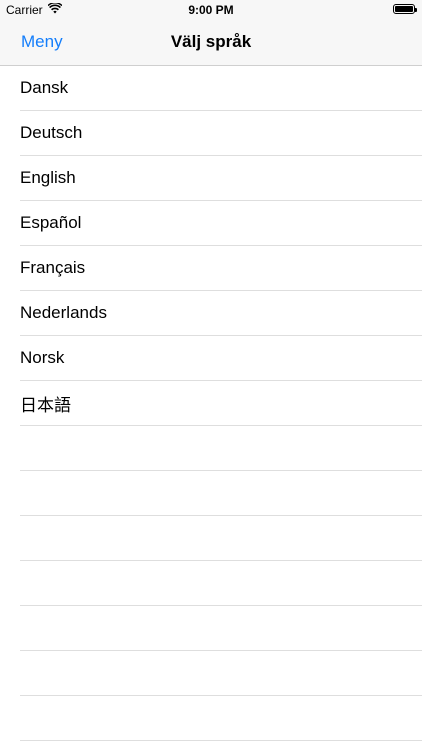  I want to click on navigation-bar: Meny Välj språk, so click(211, 43).